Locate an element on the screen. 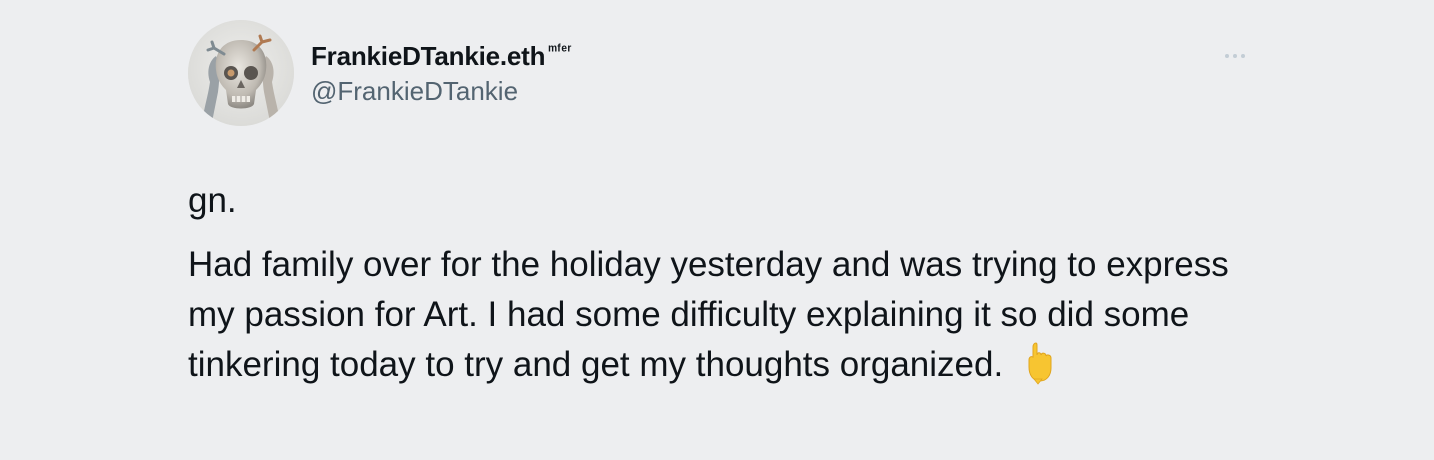 This screenshot has height=460, width=1434. pointing-down-hand-icon is located at coordinates (1040, 363).